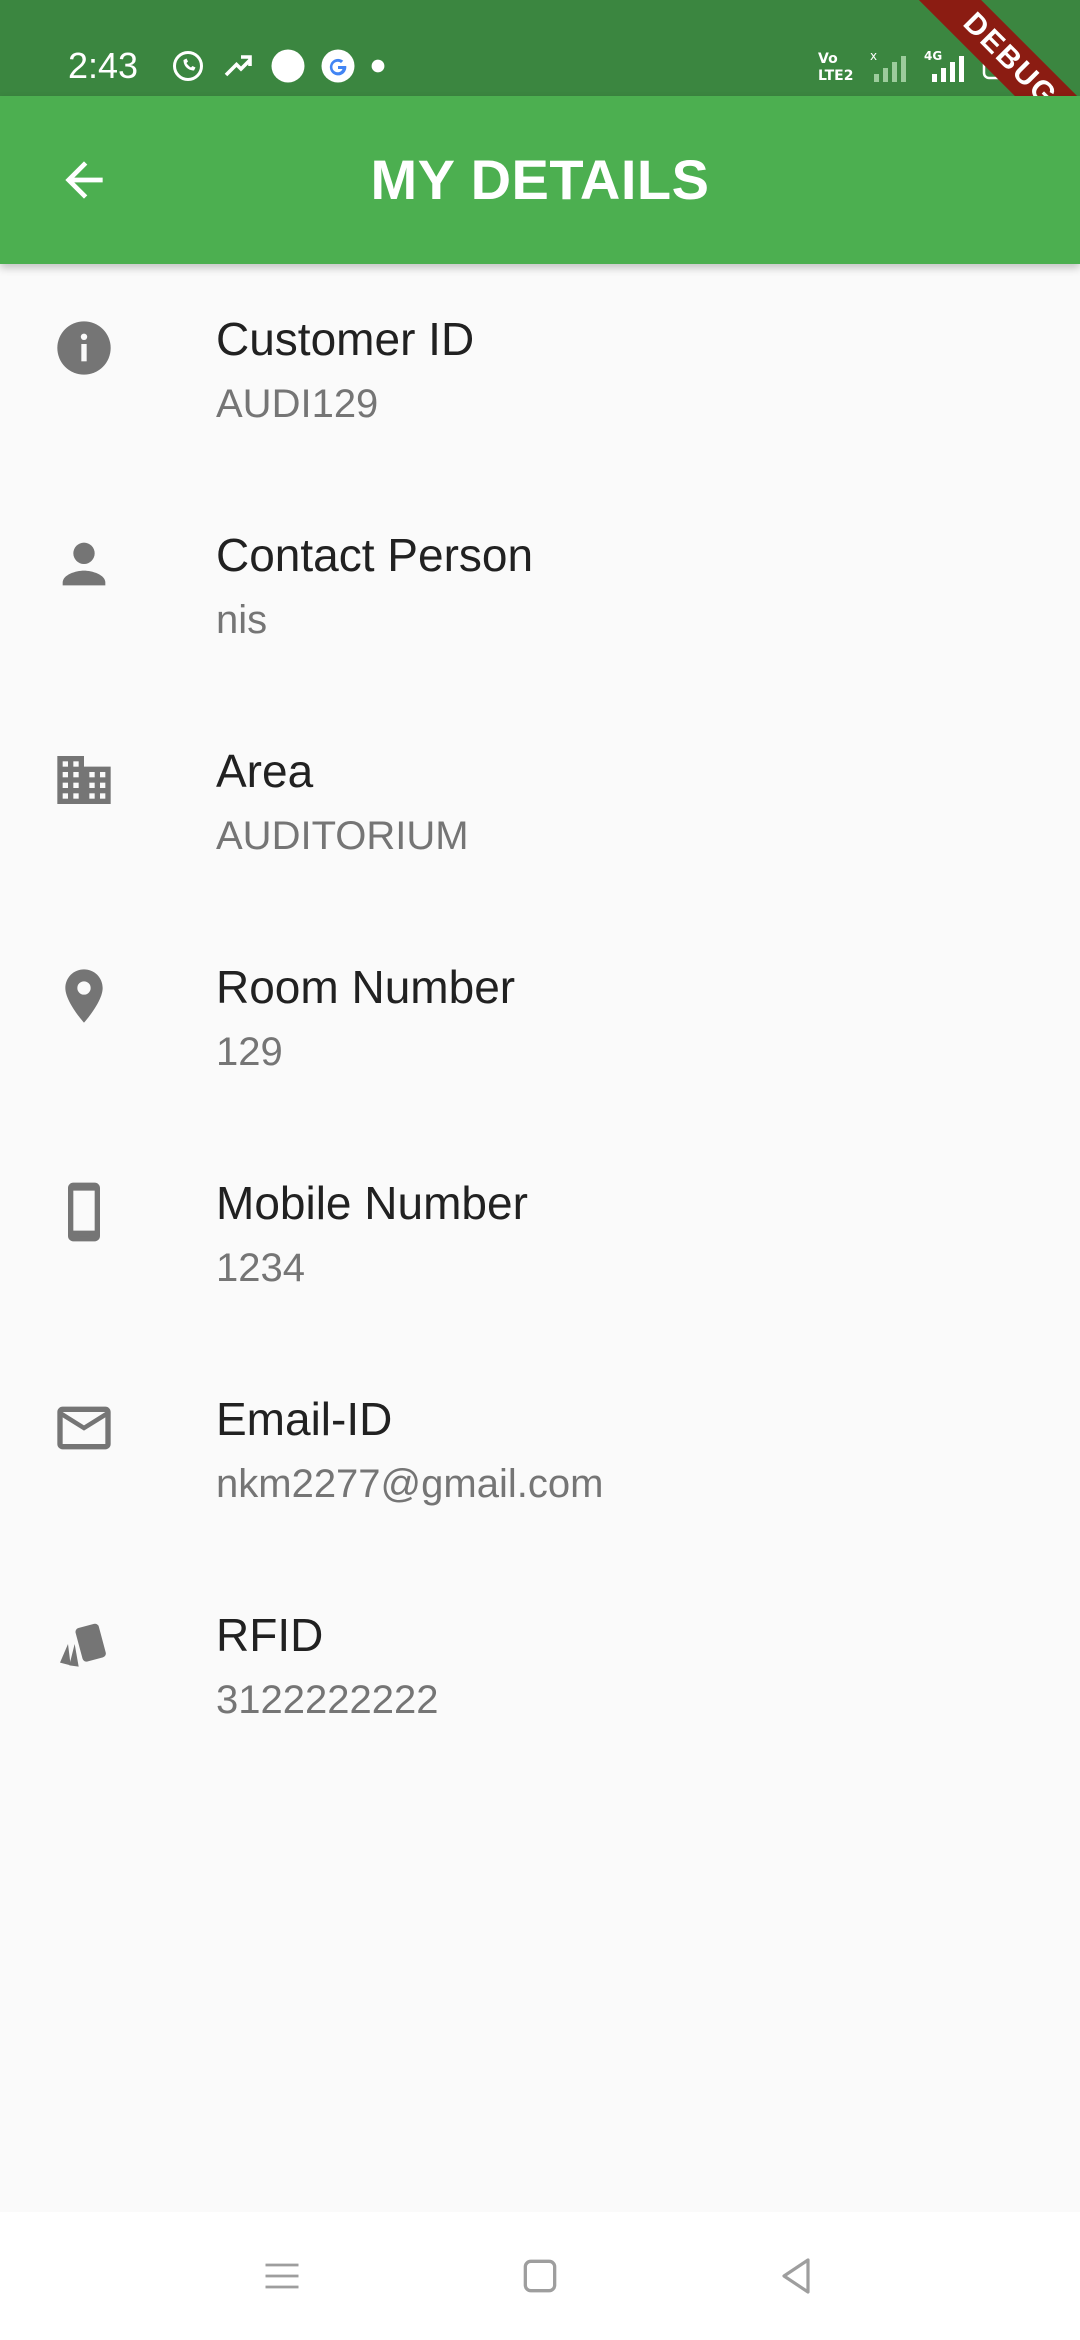 This screenshot has height=2340, width=1080. I want to click on home-button, so click(540, 2276).